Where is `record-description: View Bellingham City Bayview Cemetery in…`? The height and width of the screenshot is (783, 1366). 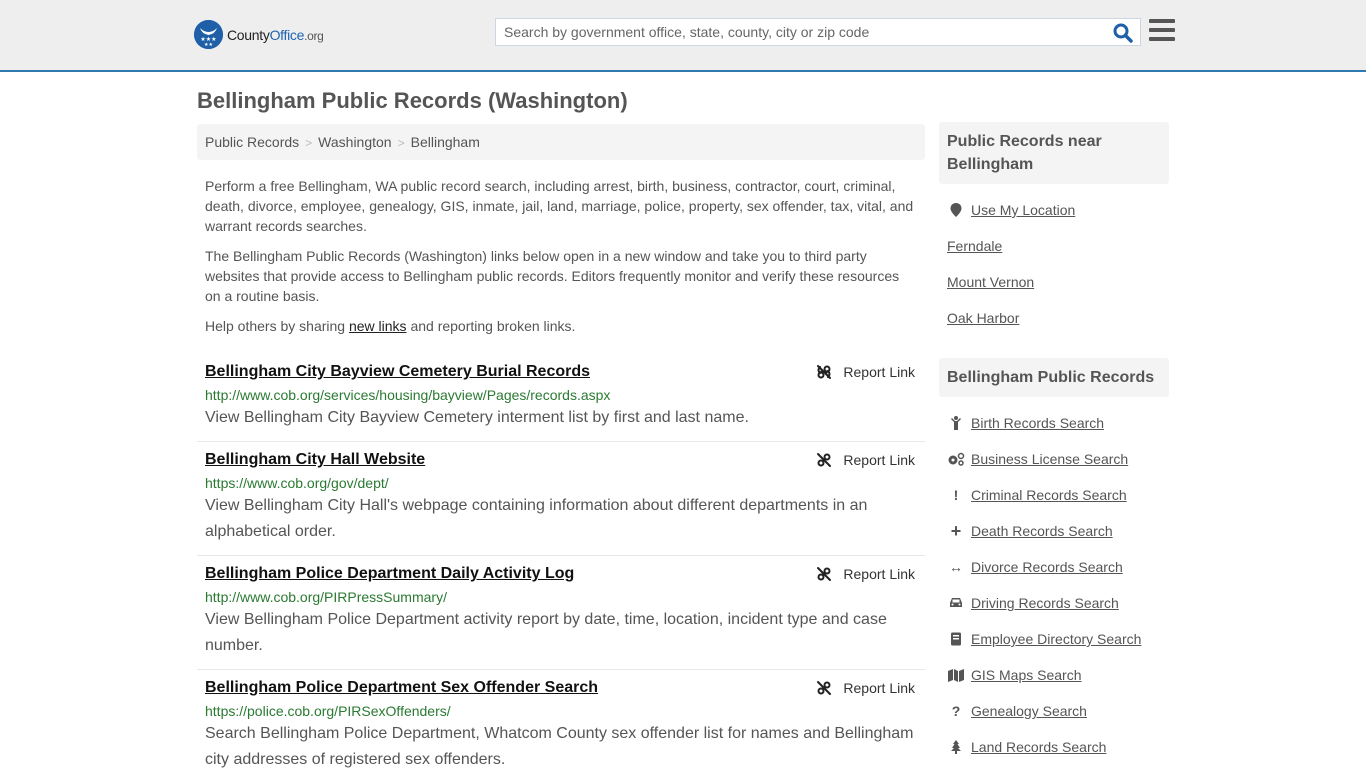
record-description: View Bellingham City Bayview Cemetery in… is located at coordinates (477, 417).